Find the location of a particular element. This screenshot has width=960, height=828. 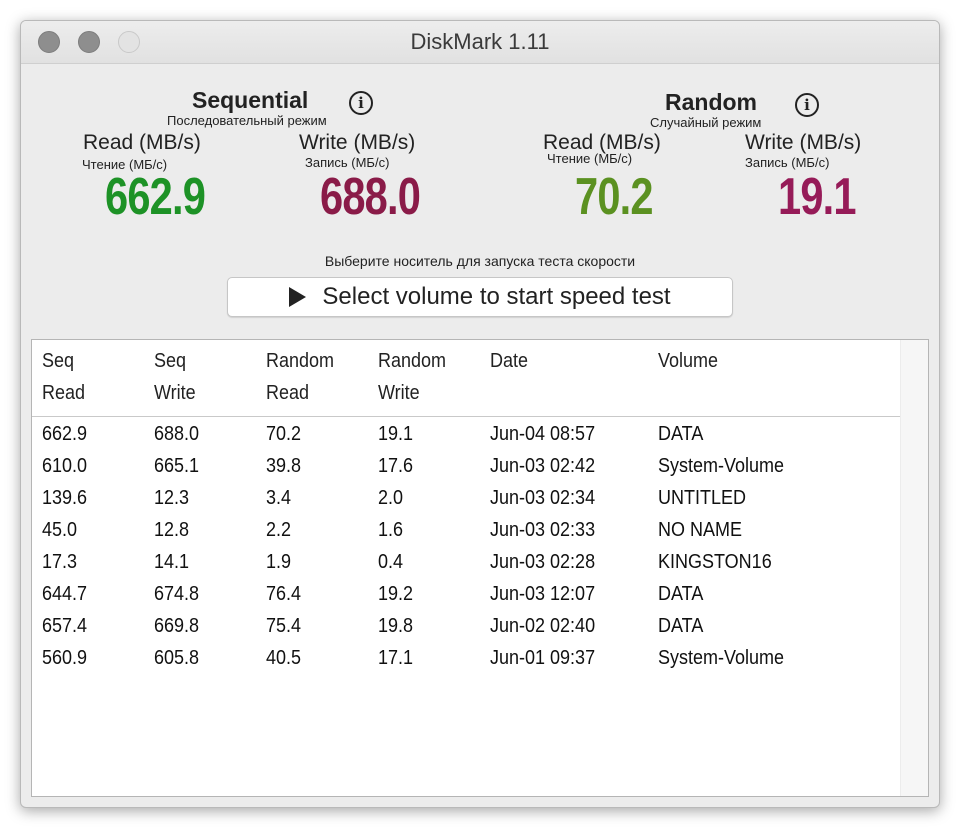

title-bar: DiskMark 1.11 is located at coordinates (480, 42).